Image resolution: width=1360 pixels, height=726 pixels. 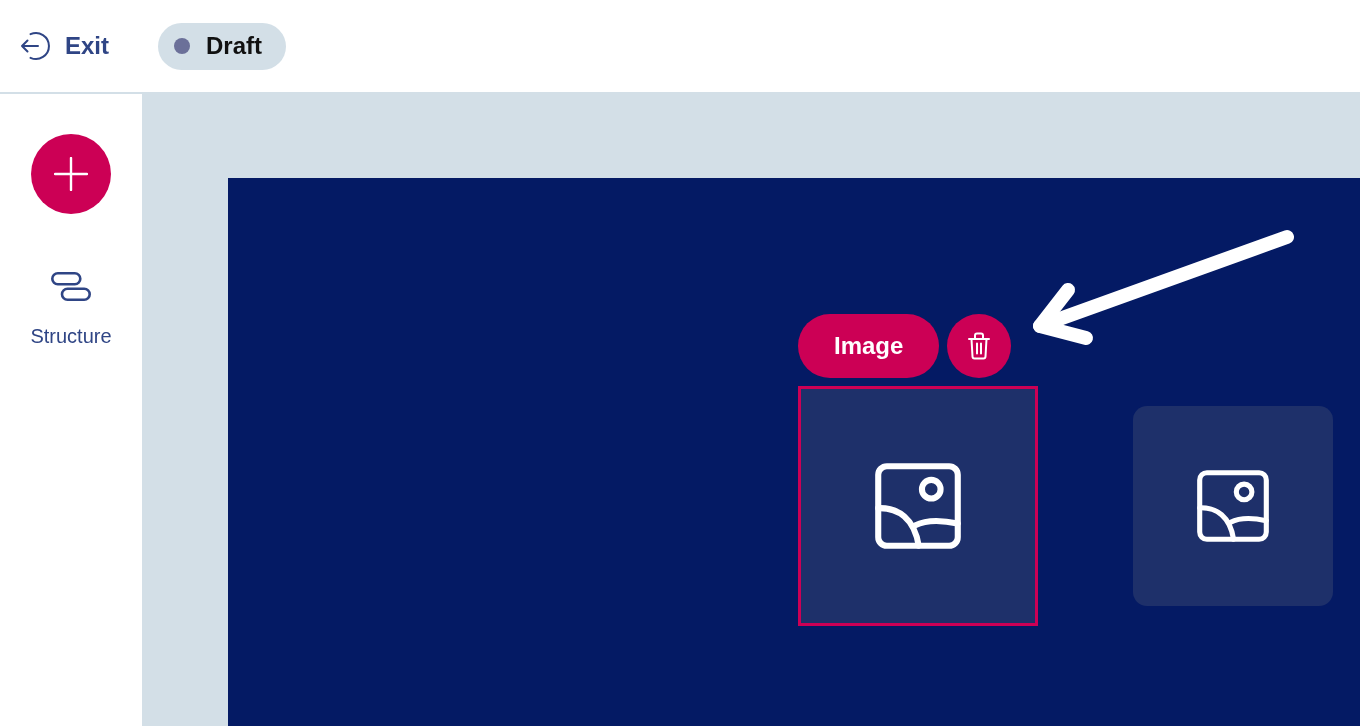 I want to click on status-dot-icon, so click(x=182, y=46).